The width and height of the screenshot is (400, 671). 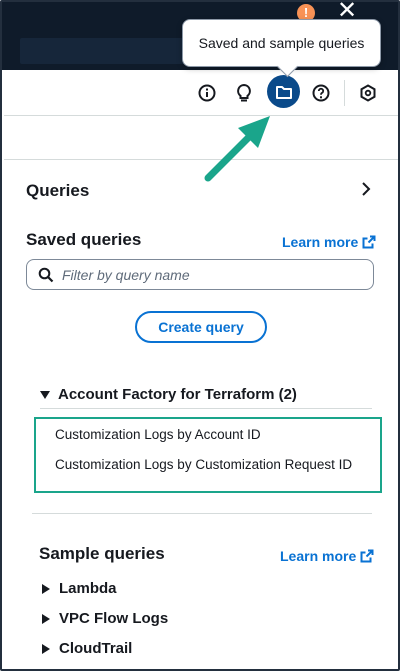 I want to click on sample-query-label: CloudTrail, so click(x=96, y=648).